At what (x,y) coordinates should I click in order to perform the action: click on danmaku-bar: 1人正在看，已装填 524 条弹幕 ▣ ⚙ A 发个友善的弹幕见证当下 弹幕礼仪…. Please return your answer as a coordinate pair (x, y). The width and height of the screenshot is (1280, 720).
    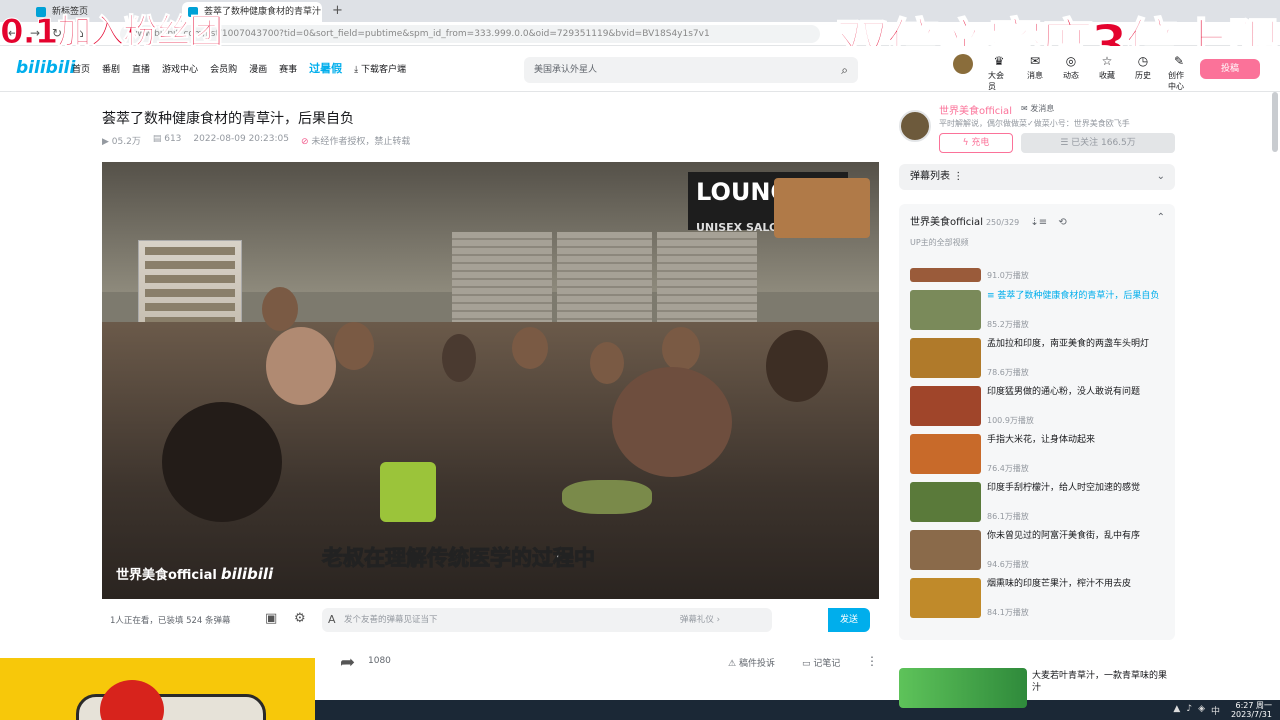
    Looking at the image, I should click on (490, 620).